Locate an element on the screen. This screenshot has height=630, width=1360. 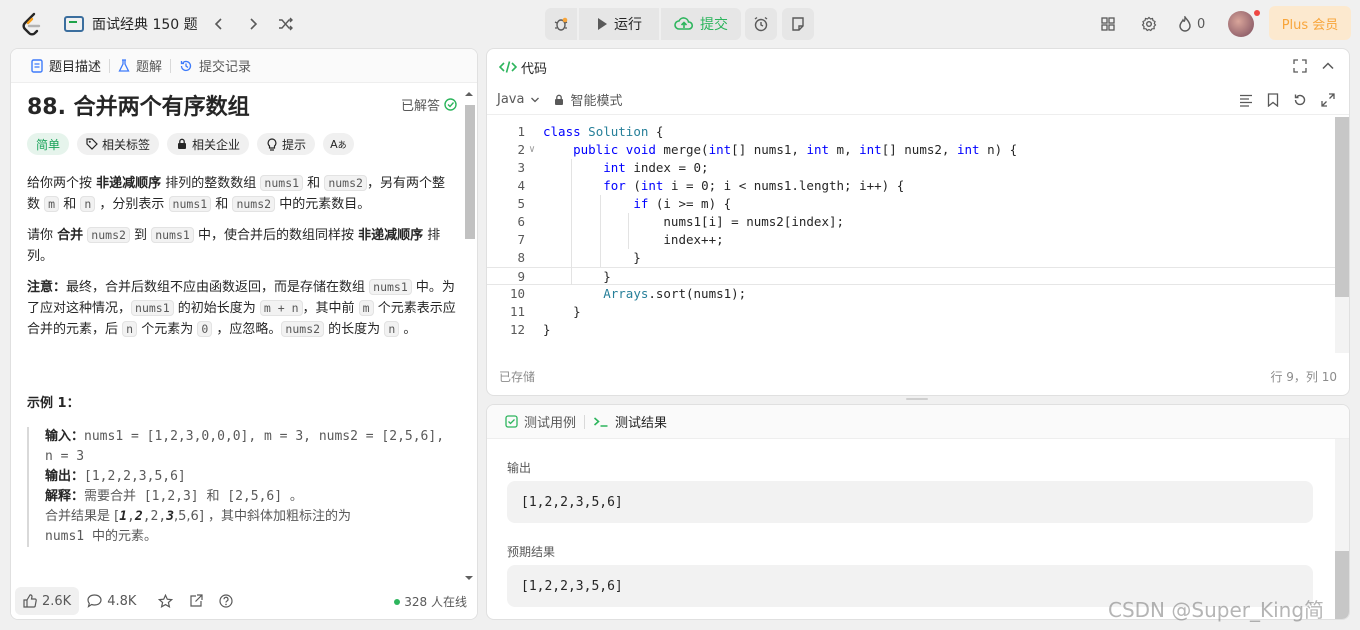
result-scrollbar is located at coordinates (1342, 529).